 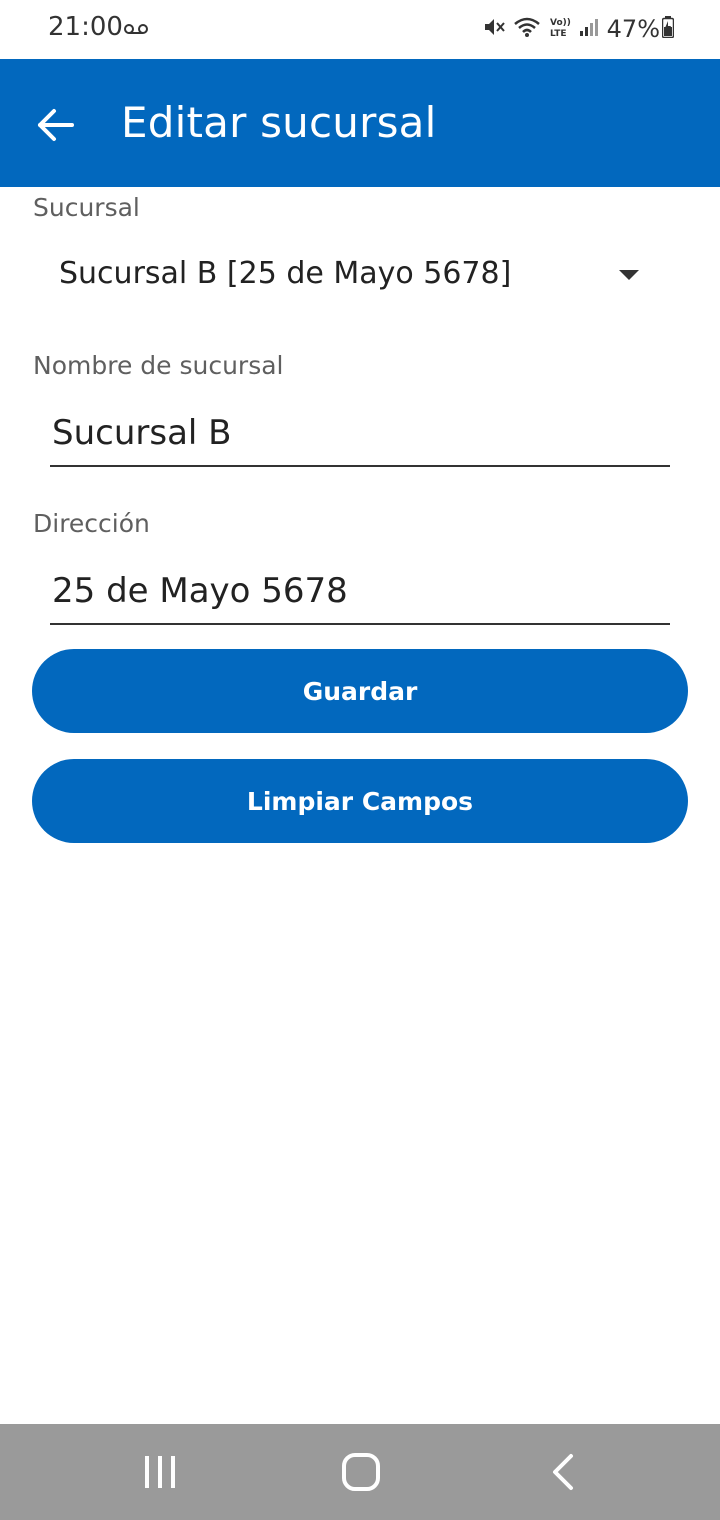 I want to click on volte-icon: Vo)) LTE, so click(x=560, y=29).